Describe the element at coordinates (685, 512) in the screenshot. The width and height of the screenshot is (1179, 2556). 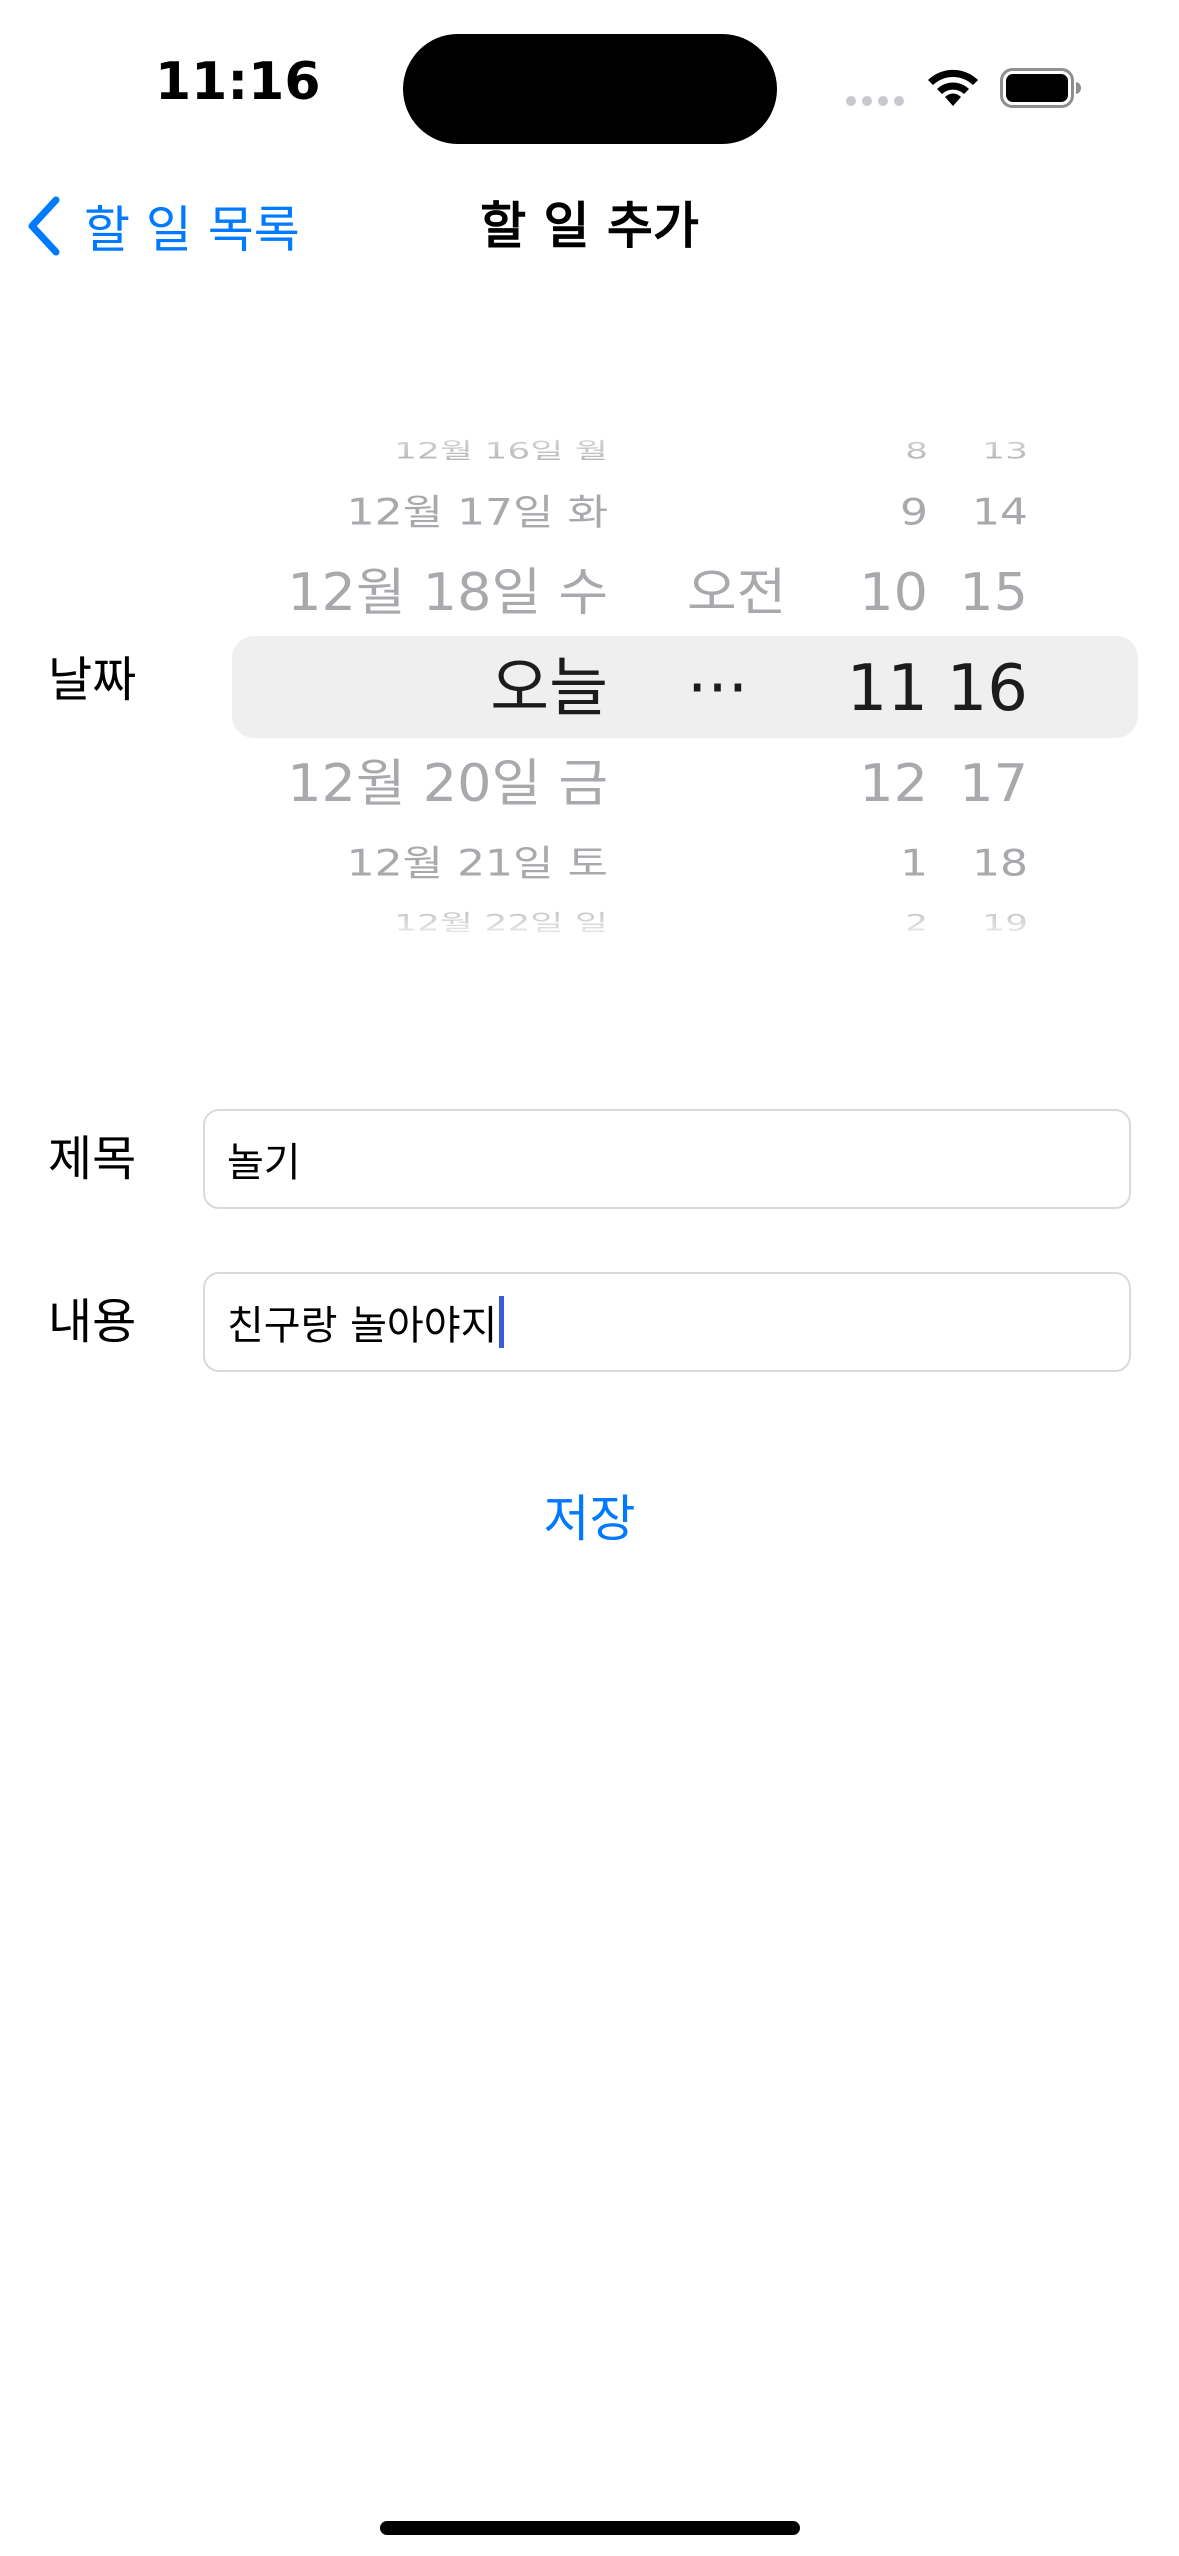
I see `picker-row: 12월 17일 화 9 14` at that location.